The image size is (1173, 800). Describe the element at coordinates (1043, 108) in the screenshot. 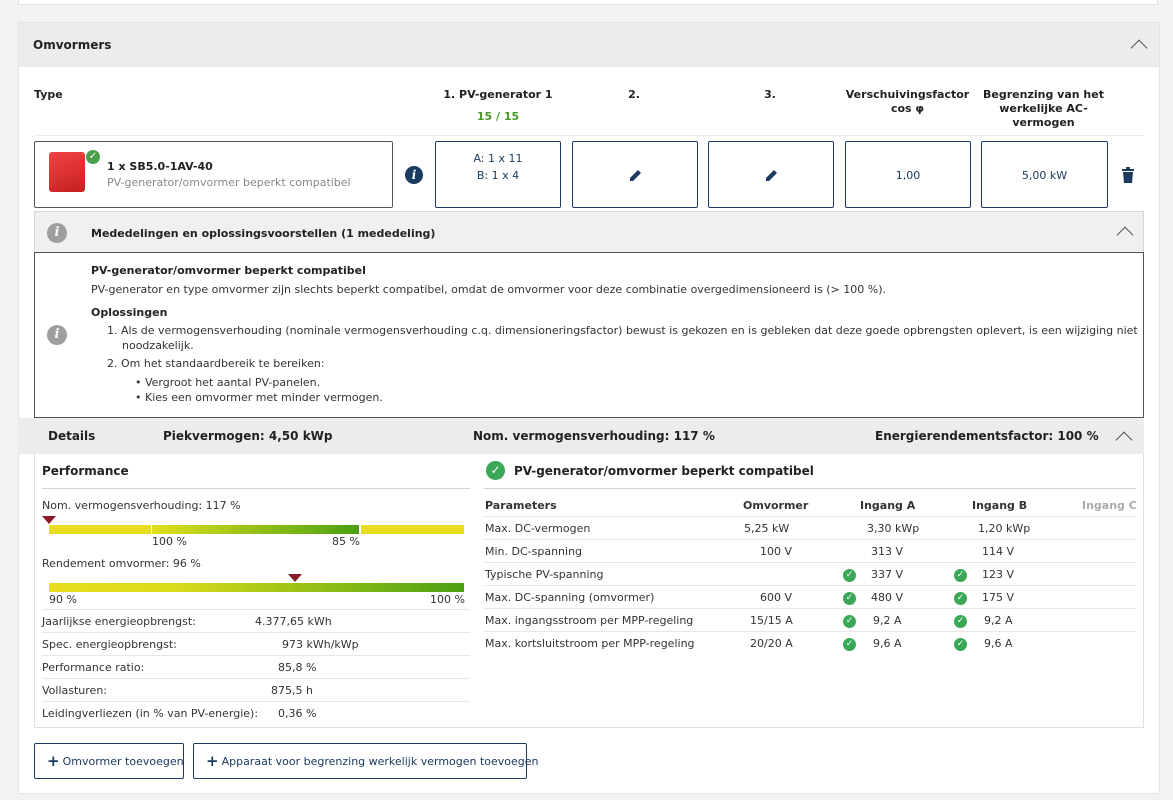

I see `col-ac-limit: Begrenzing van het werkelijke AC-vermogen` at that location.